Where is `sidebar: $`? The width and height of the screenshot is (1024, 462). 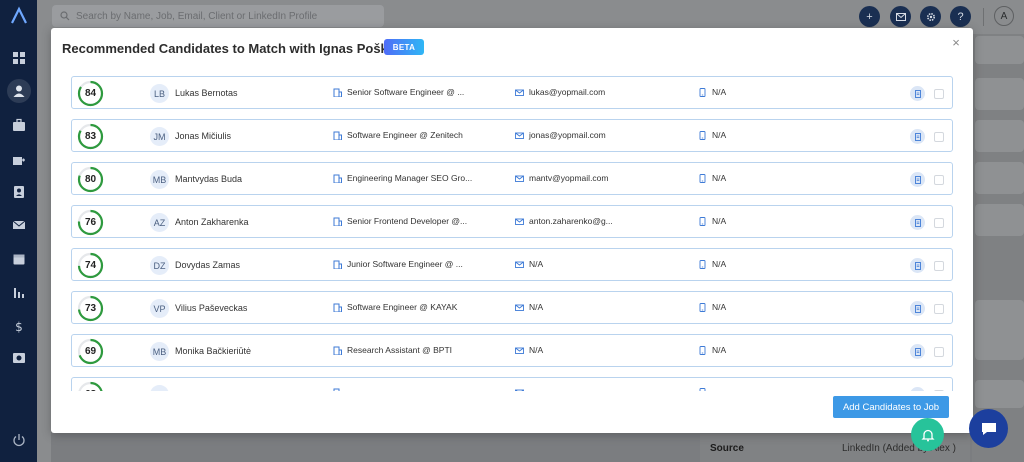
sidebar: $ is located at coordinates (18, 231).